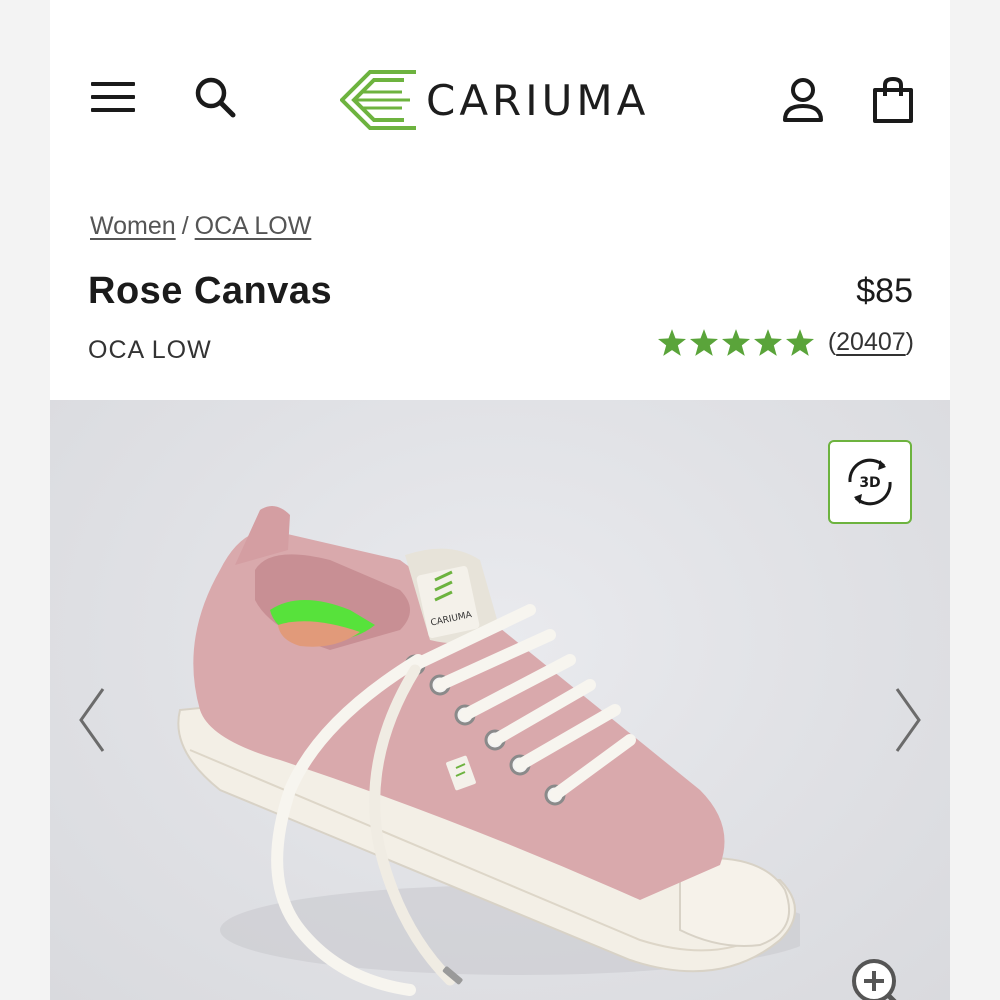 The width and height of the screenshot is (1000, 1000). Describe the element at coordinates (210, 291) in the screenshot. I see `product-title: Rose Canvas` at that location.